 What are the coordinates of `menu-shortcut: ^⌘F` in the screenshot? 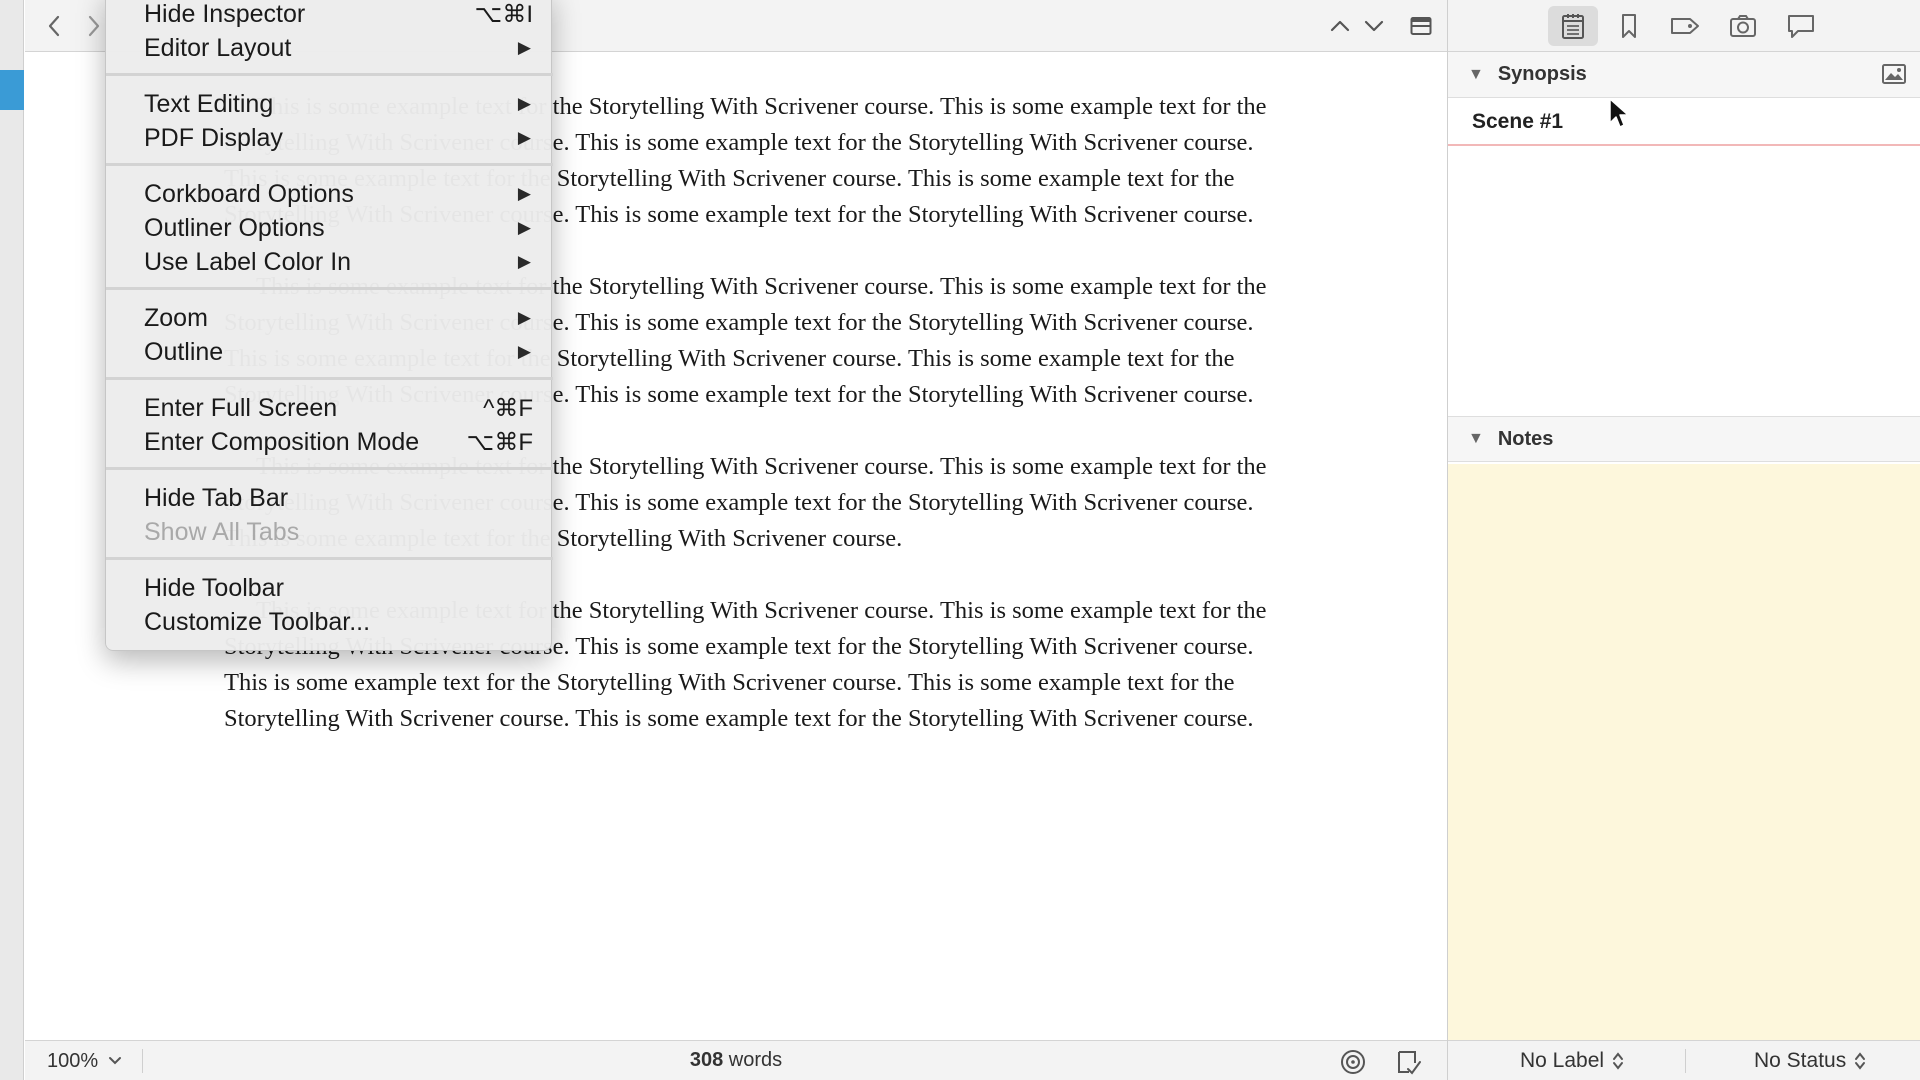 It's located at (508, 408).